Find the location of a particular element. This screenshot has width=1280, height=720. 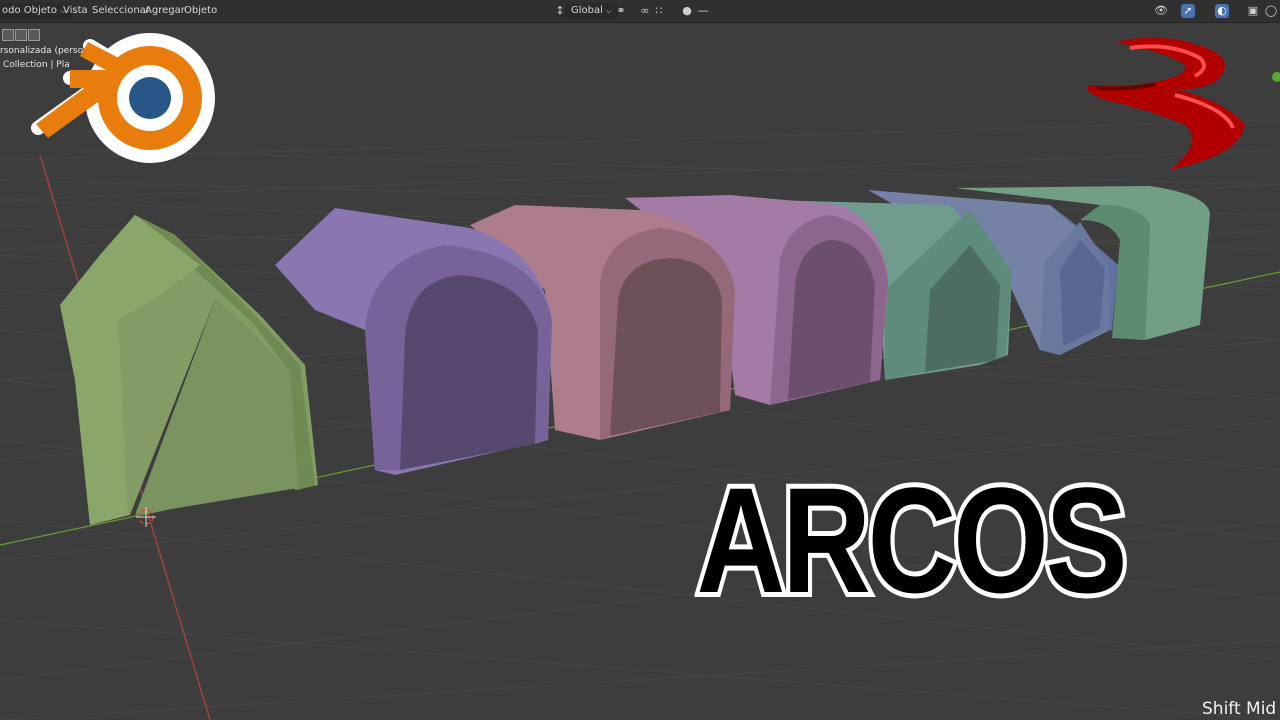

visibility-icon: 👁 is located at coordinates (1161, 11).